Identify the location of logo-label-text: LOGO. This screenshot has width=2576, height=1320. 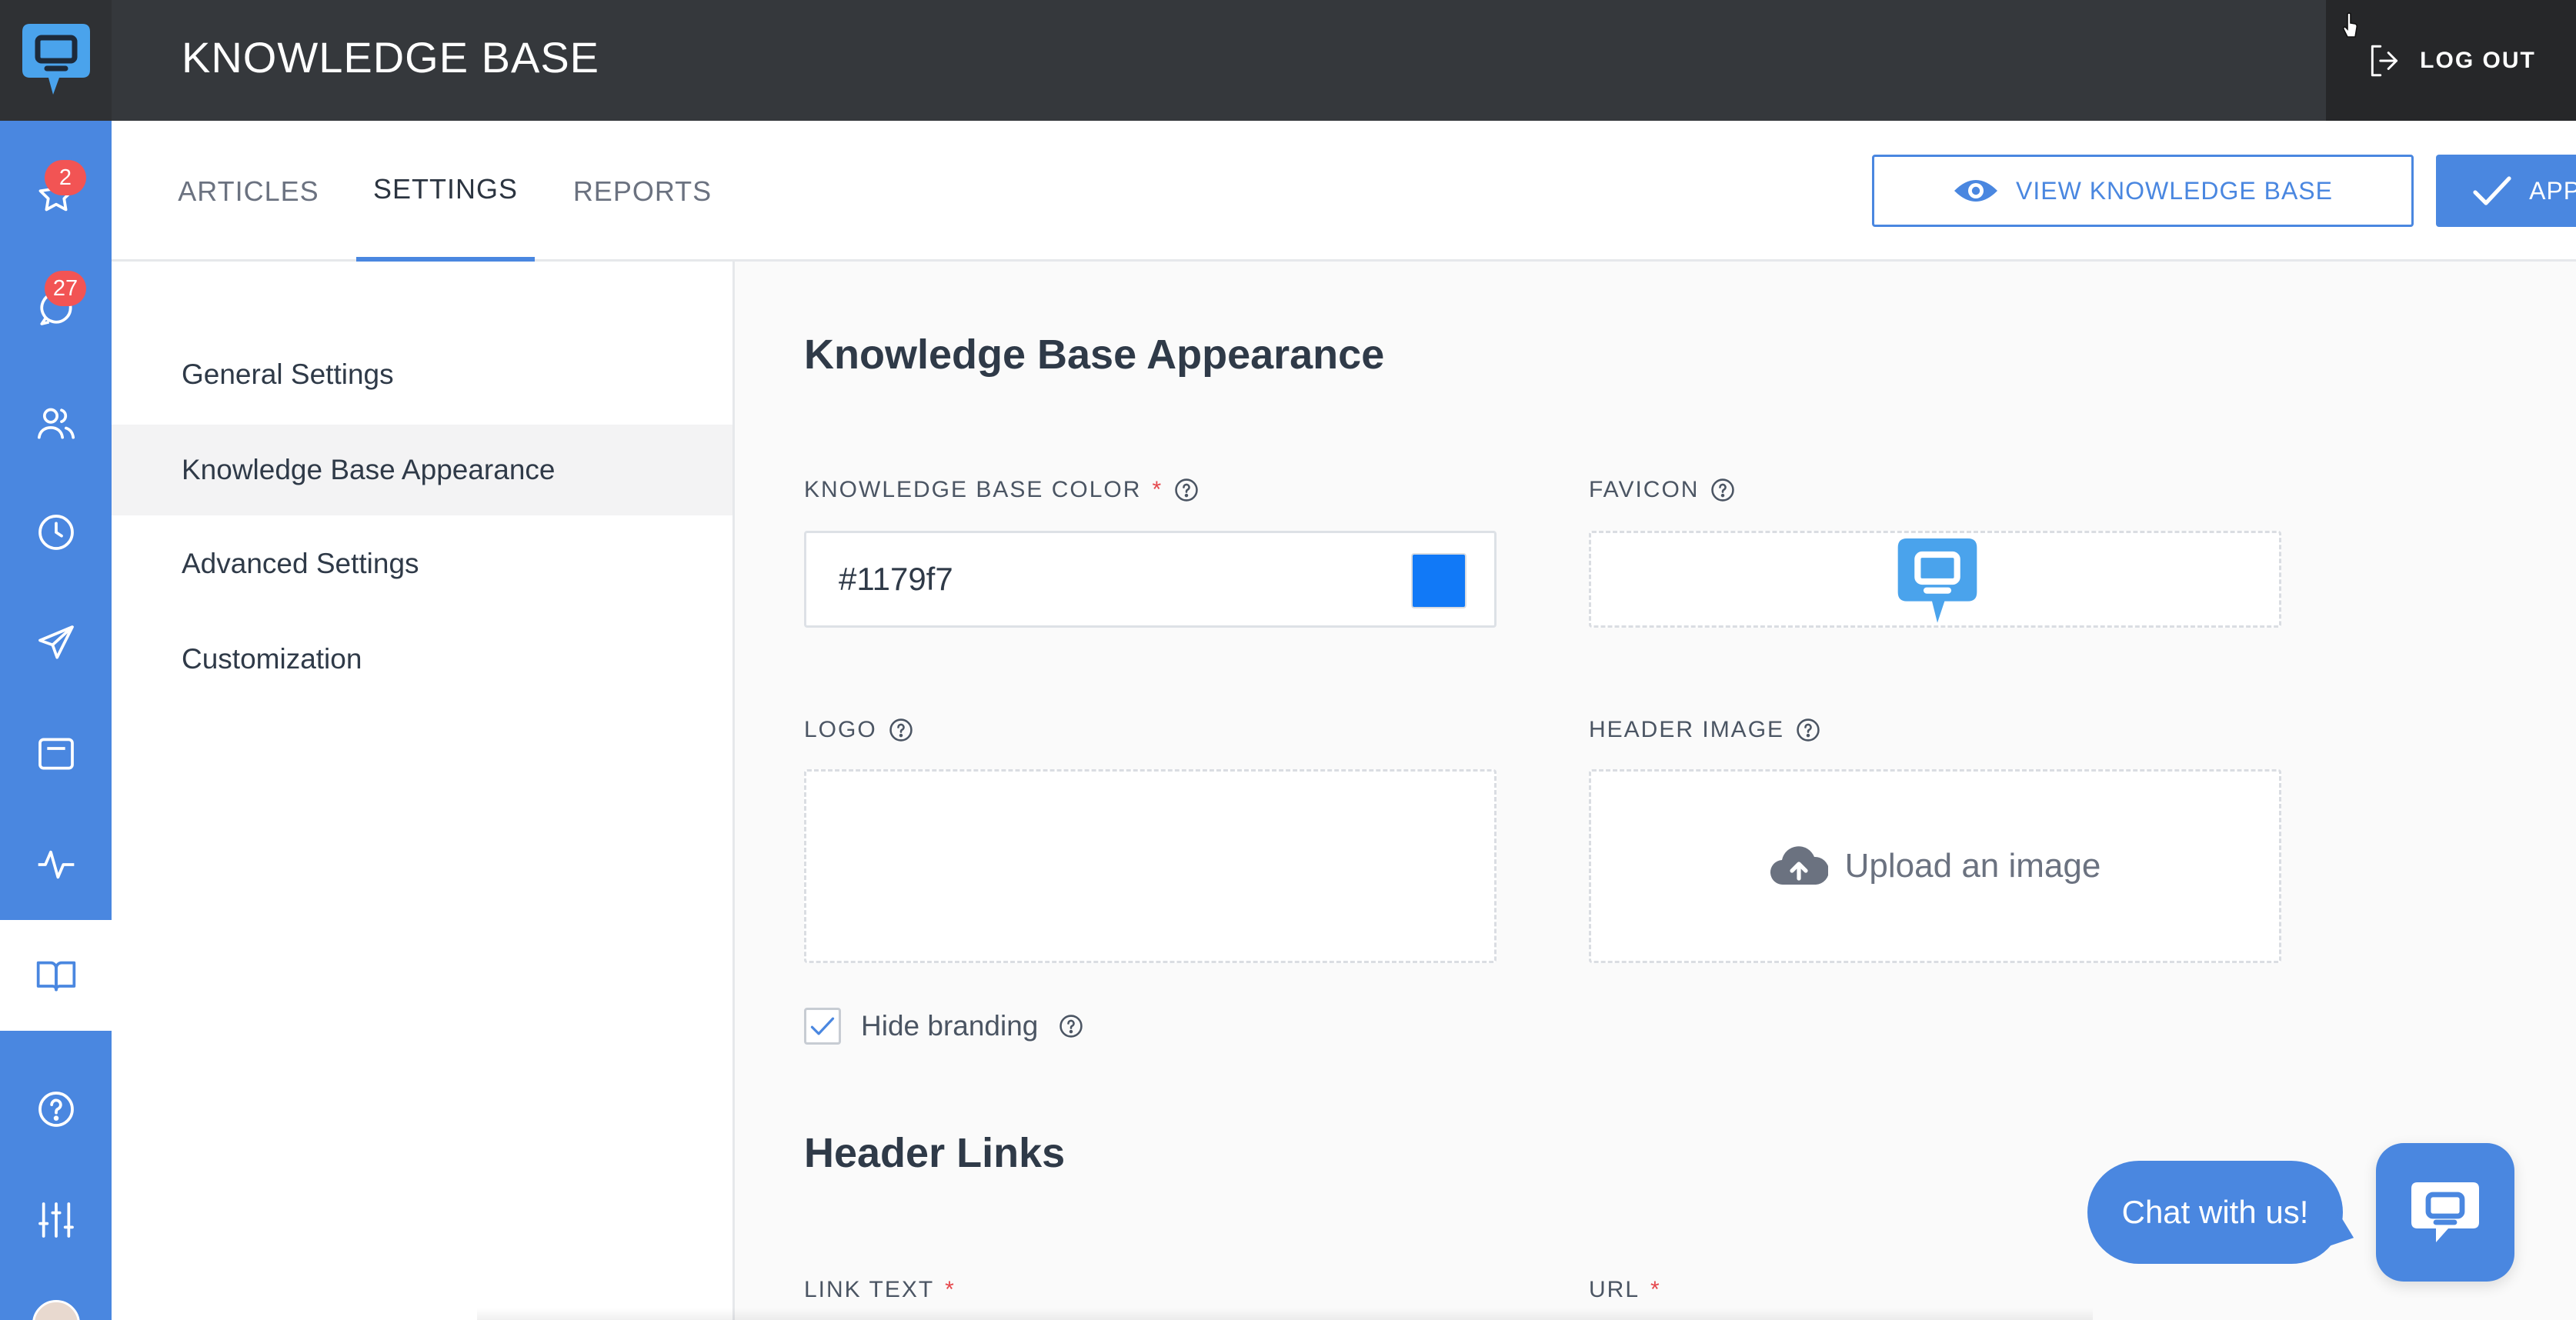
(841, 730).